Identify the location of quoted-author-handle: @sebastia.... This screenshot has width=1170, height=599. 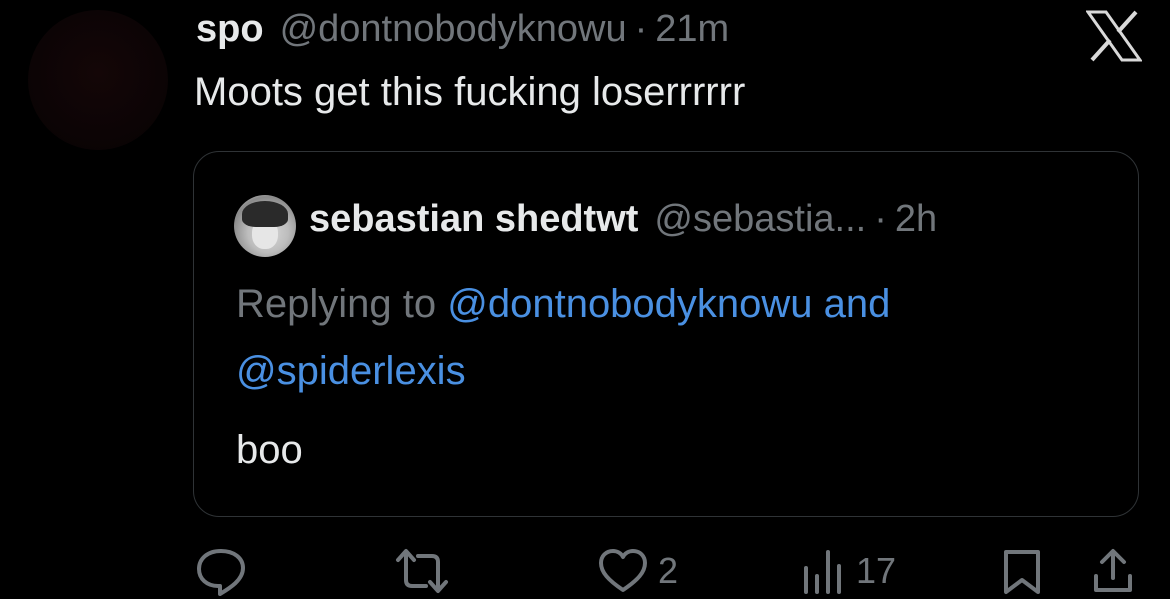
(760, 219).